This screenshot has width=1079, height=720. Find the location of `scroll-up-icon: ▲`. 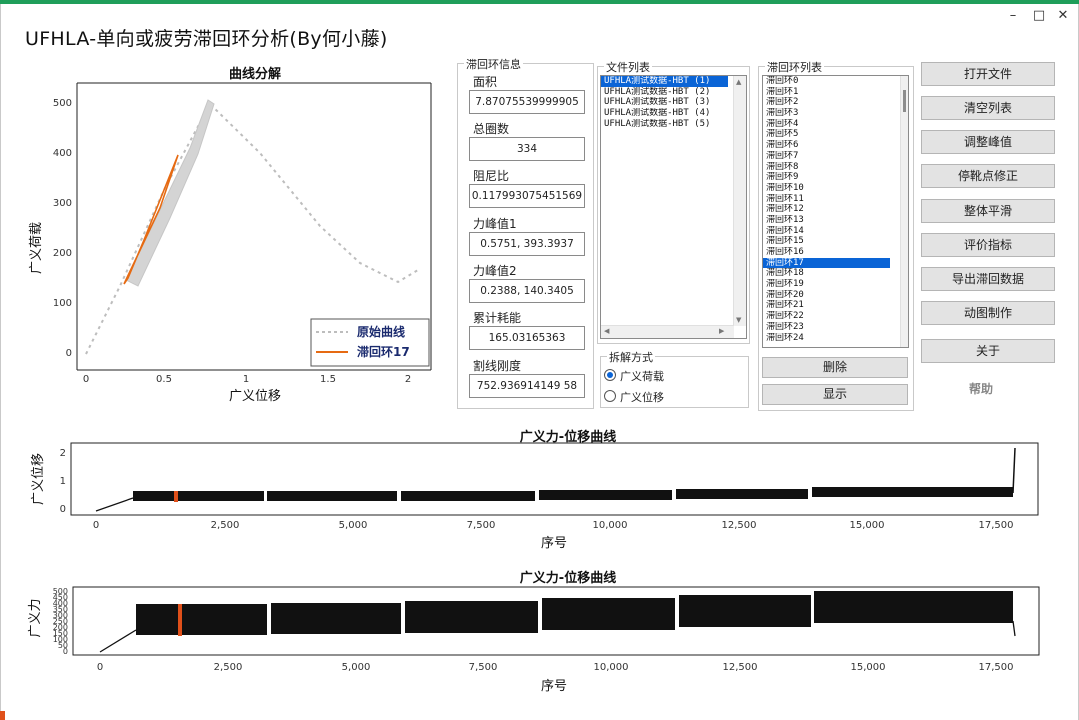

scroll-up-icon: ▲ is located at coordinates (738, 82).